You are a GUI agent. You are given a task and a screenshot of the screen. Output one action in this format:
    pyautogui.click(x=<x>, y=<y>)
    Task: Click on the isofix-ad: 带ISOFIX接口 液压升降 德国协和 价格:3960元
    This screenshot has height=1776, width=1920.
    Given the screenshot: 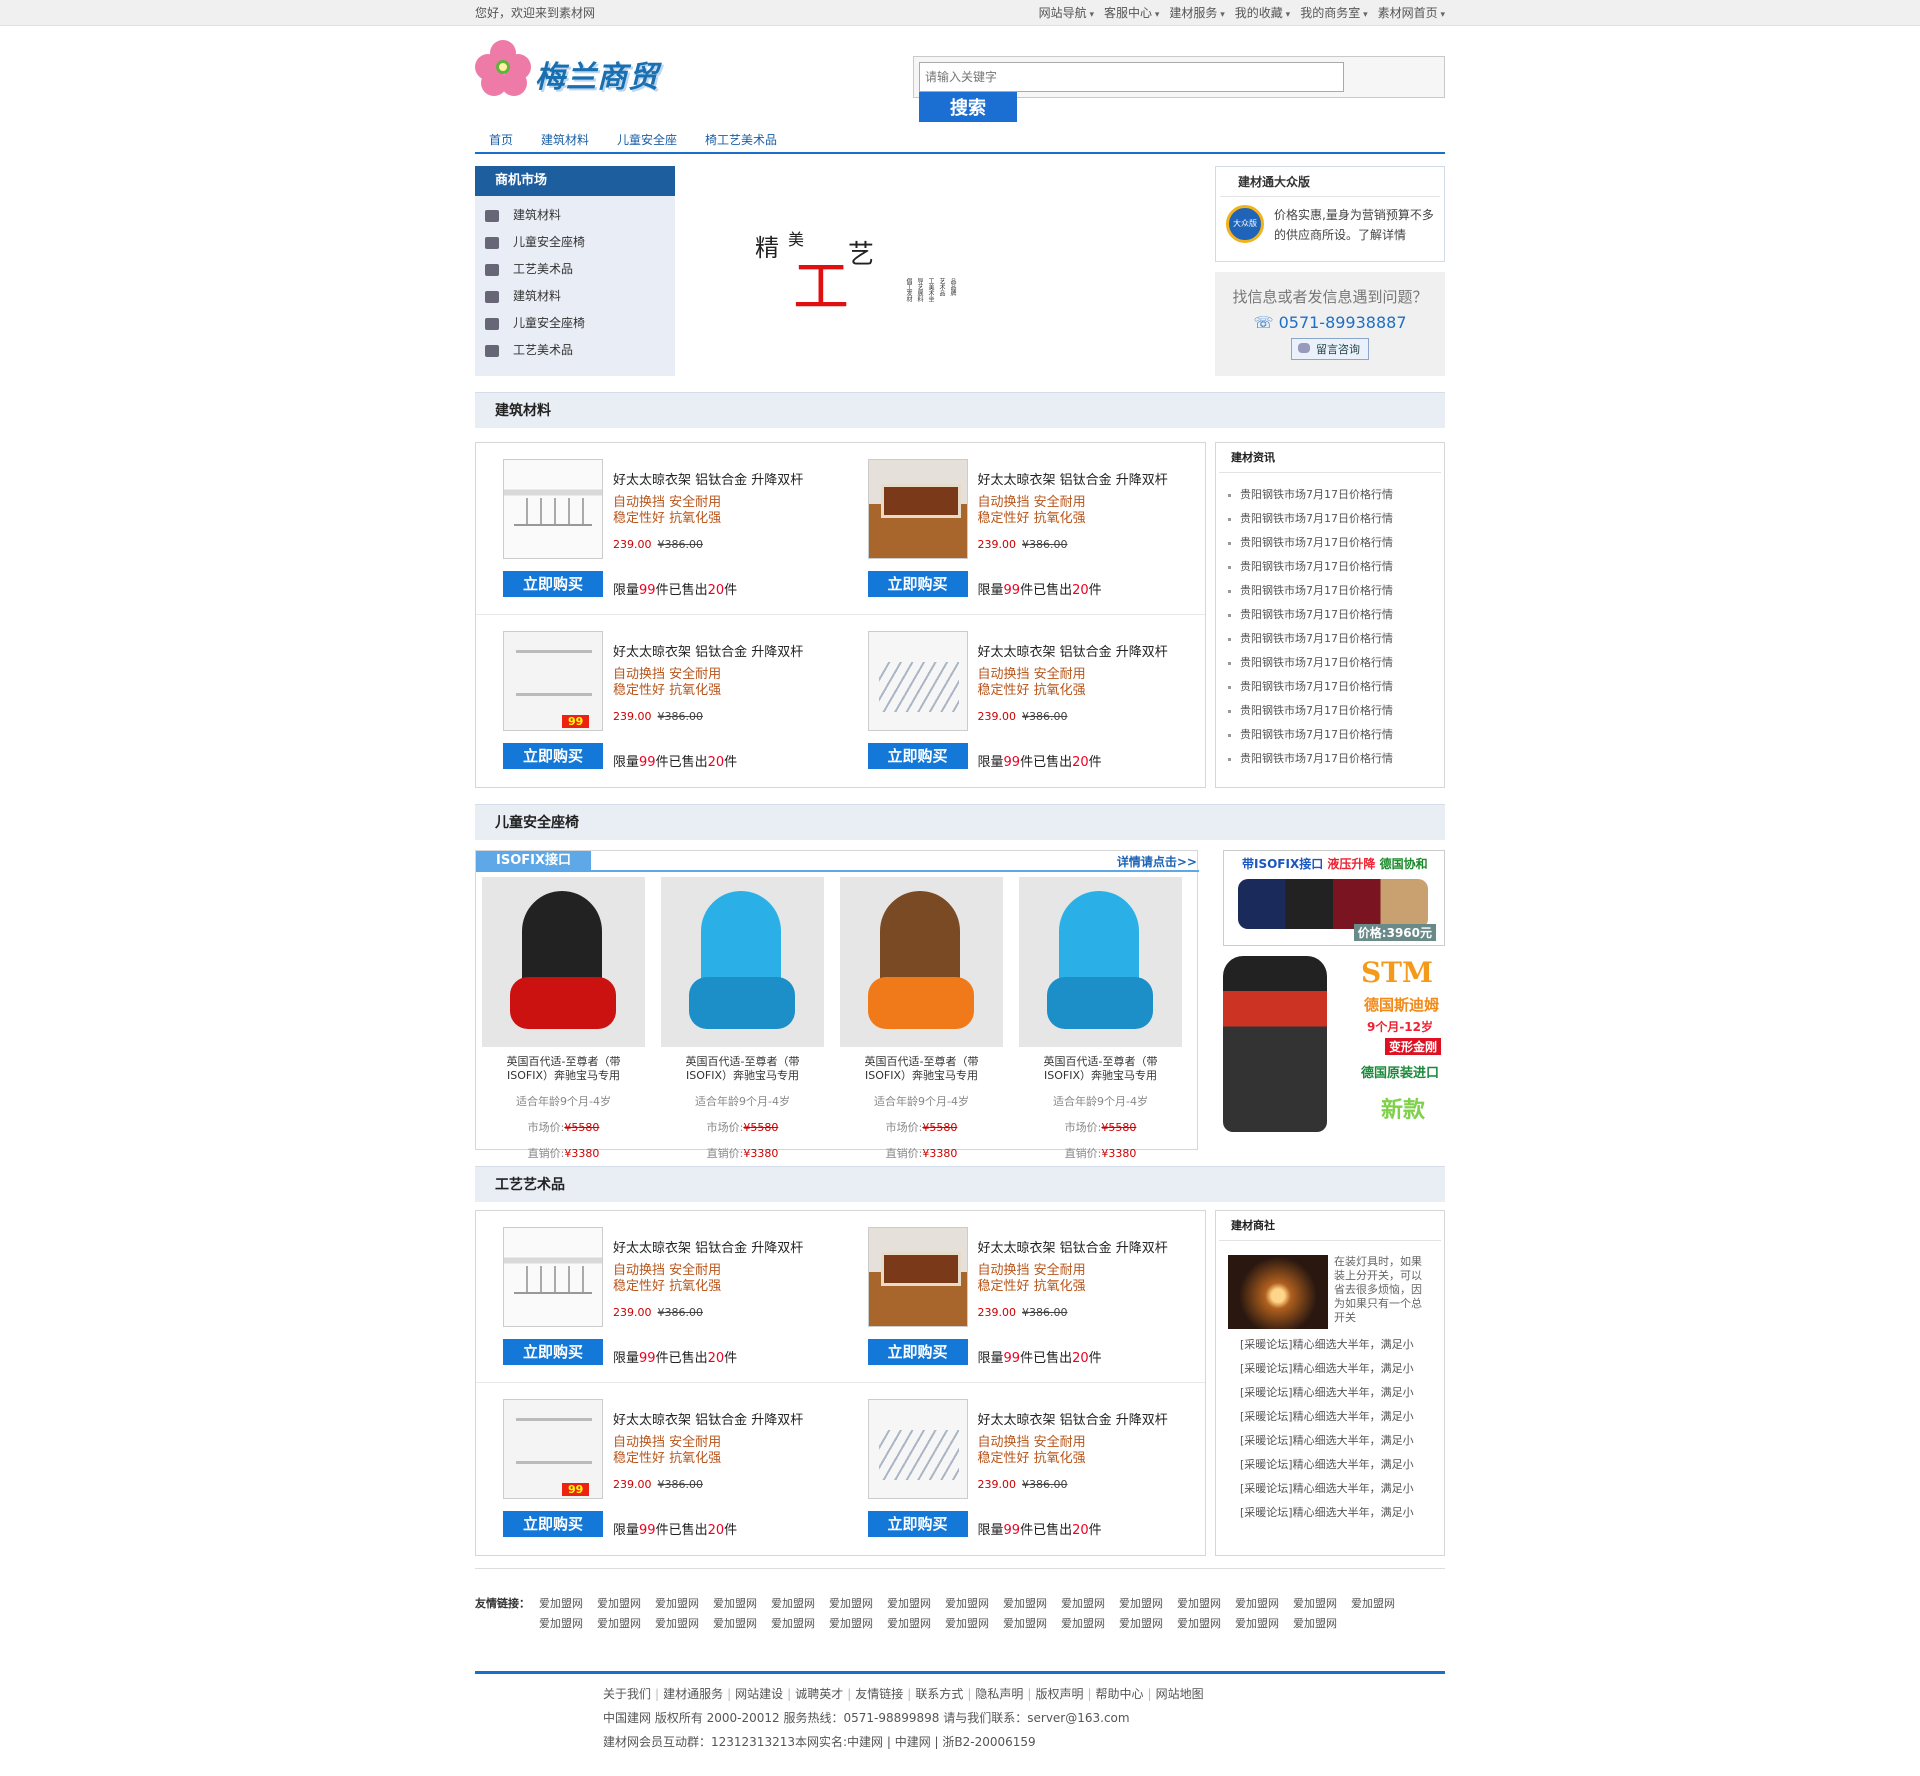 What is the action you would take?
    pyautogui.click(x=1334, y=898)
    